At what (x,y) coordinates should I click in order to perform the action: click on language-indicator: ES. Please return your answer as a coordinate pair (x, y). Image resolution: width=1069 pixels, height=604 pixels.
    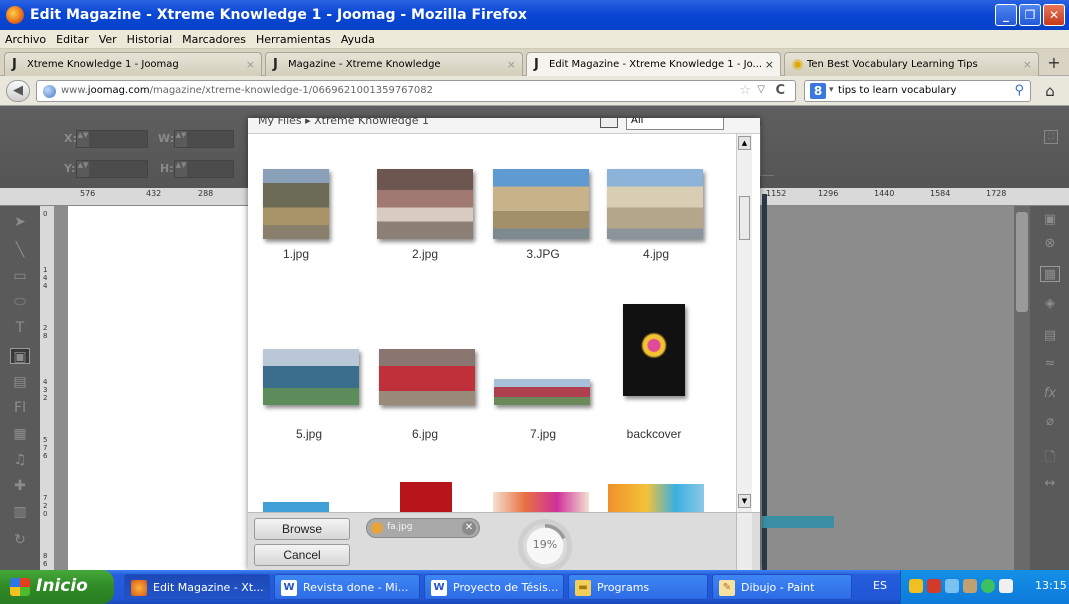
    Looking at the image, I should click on (880, 585).